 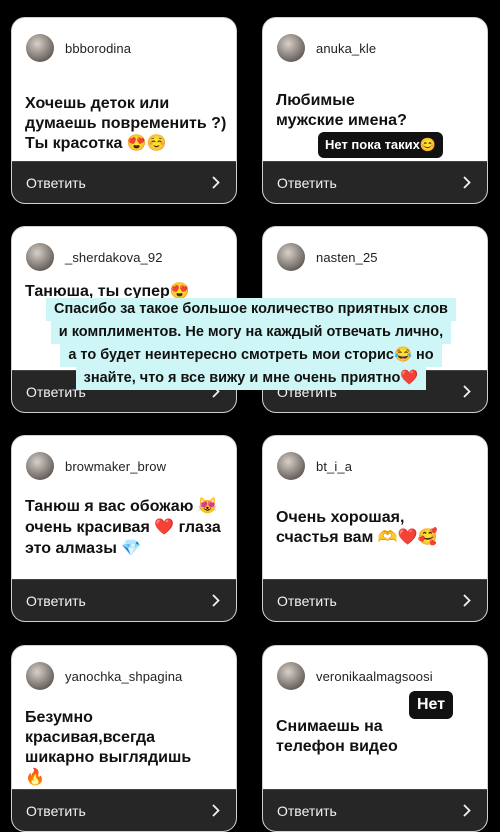 What do you see at coordinates (123, 676) in the screenshot?
I see `username: yanochka_shpagina` at bounding box center [123, 676].